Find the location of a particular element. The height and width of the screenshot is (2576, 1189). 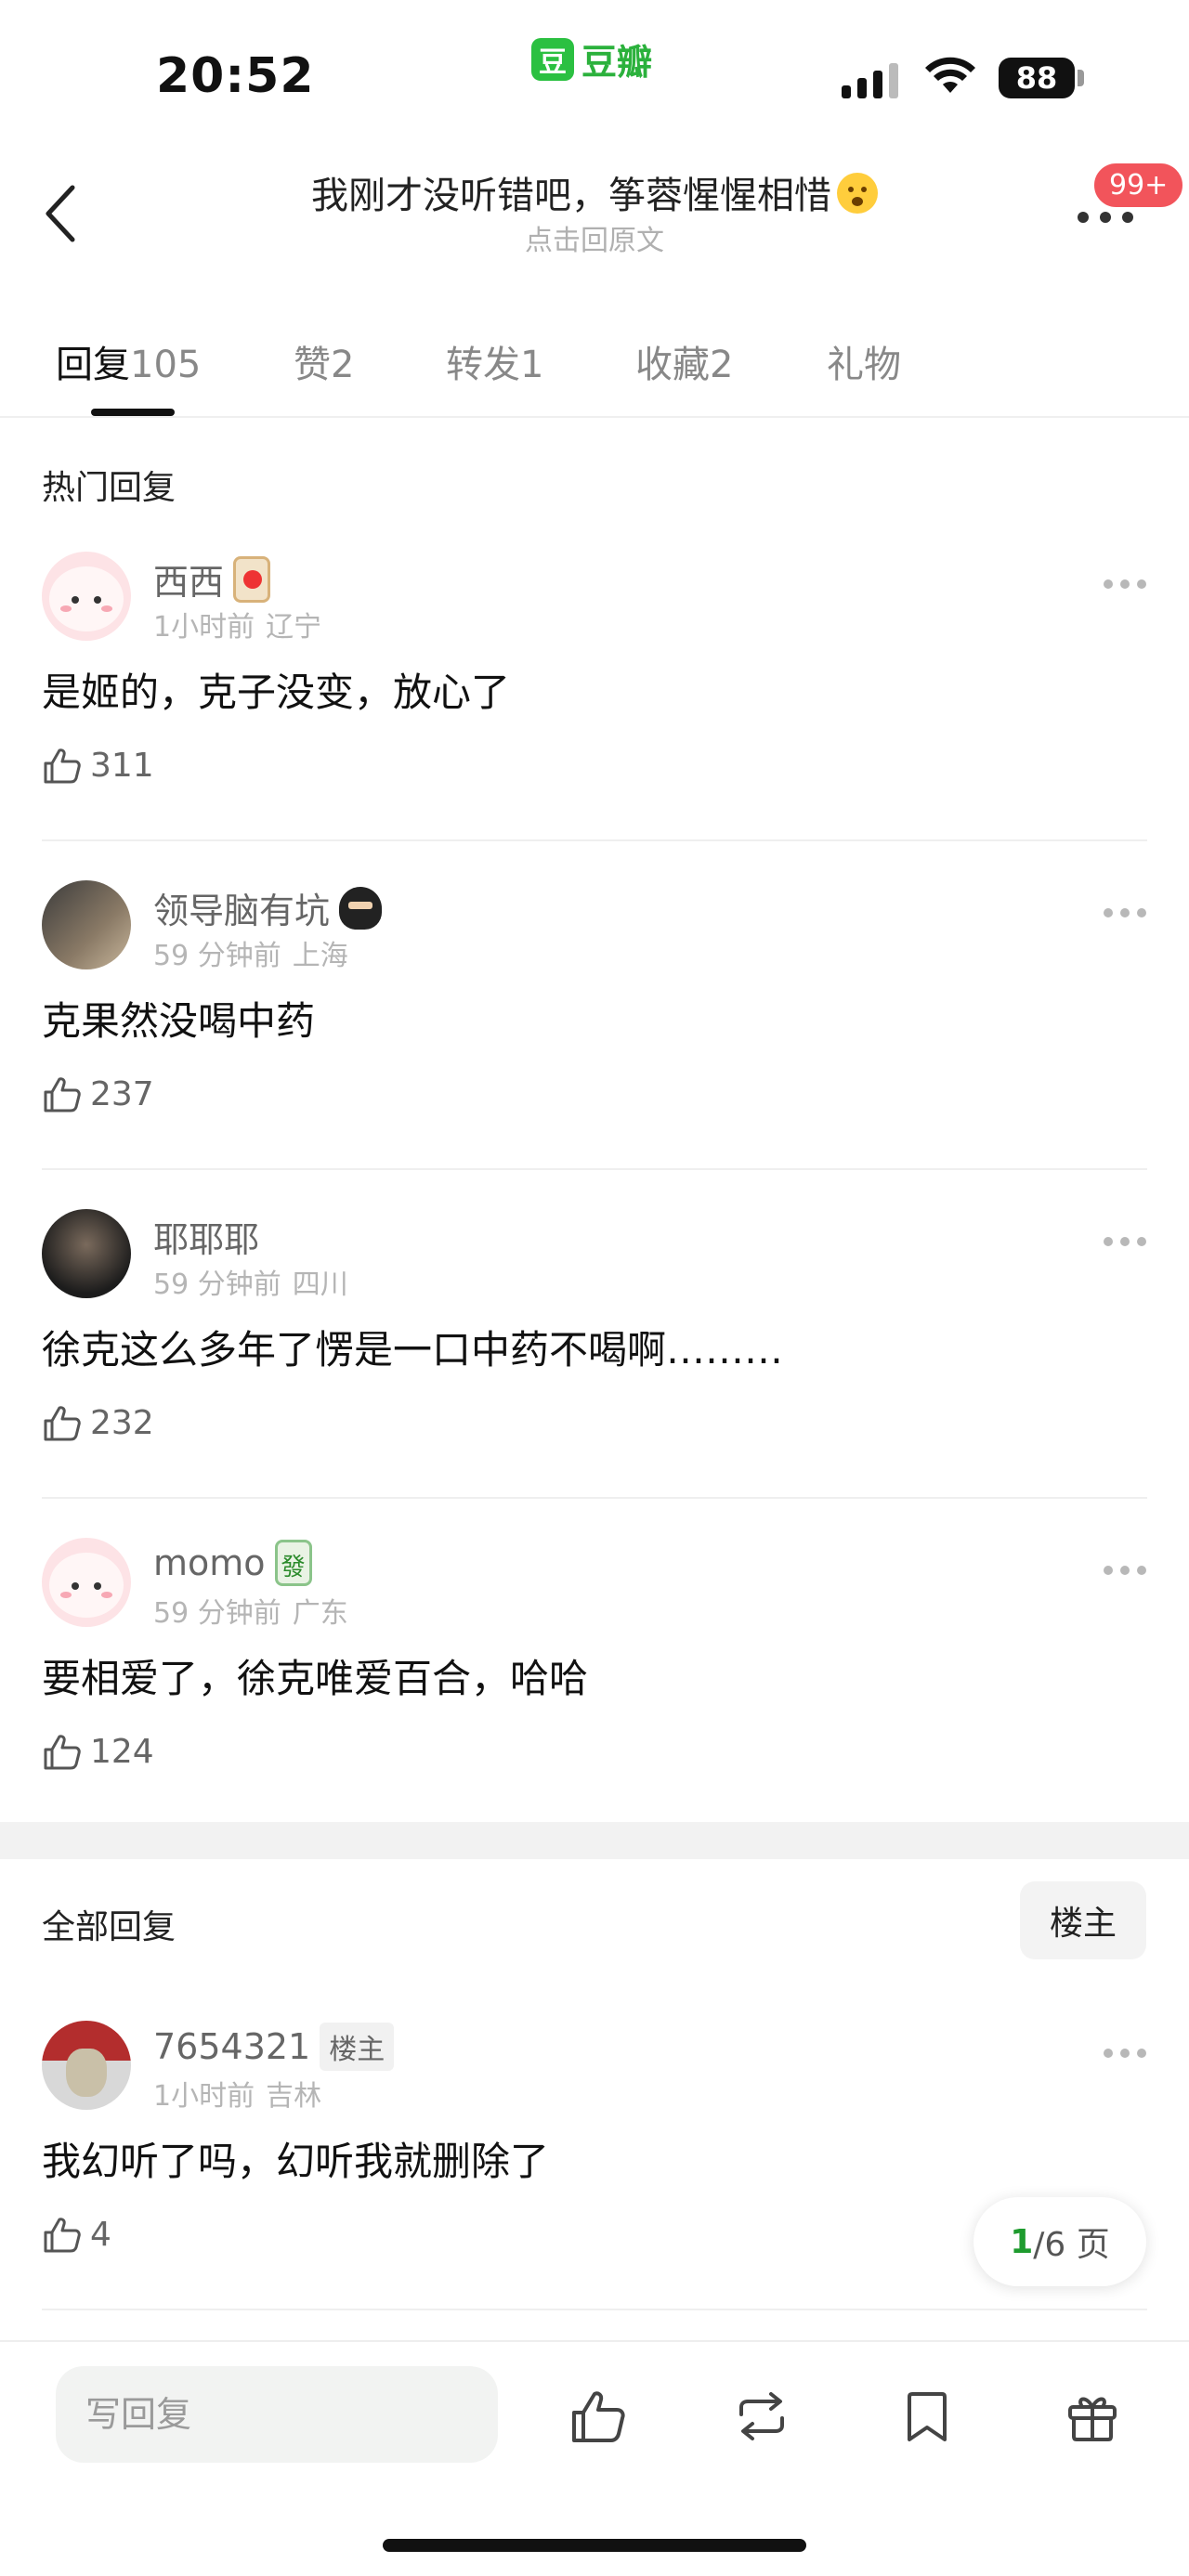

comment-meta: 1小时前 辽宁 is located at coordinates (237, 624).